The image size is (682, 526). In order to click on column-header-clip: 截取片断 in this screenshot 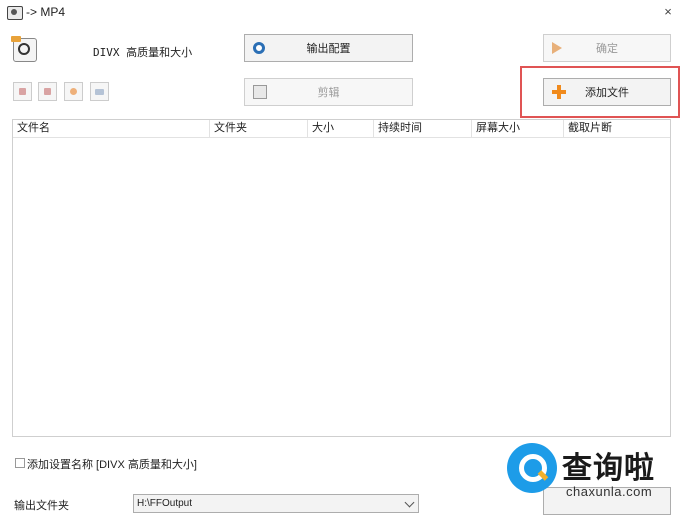, I will do `click(617, 128)`.